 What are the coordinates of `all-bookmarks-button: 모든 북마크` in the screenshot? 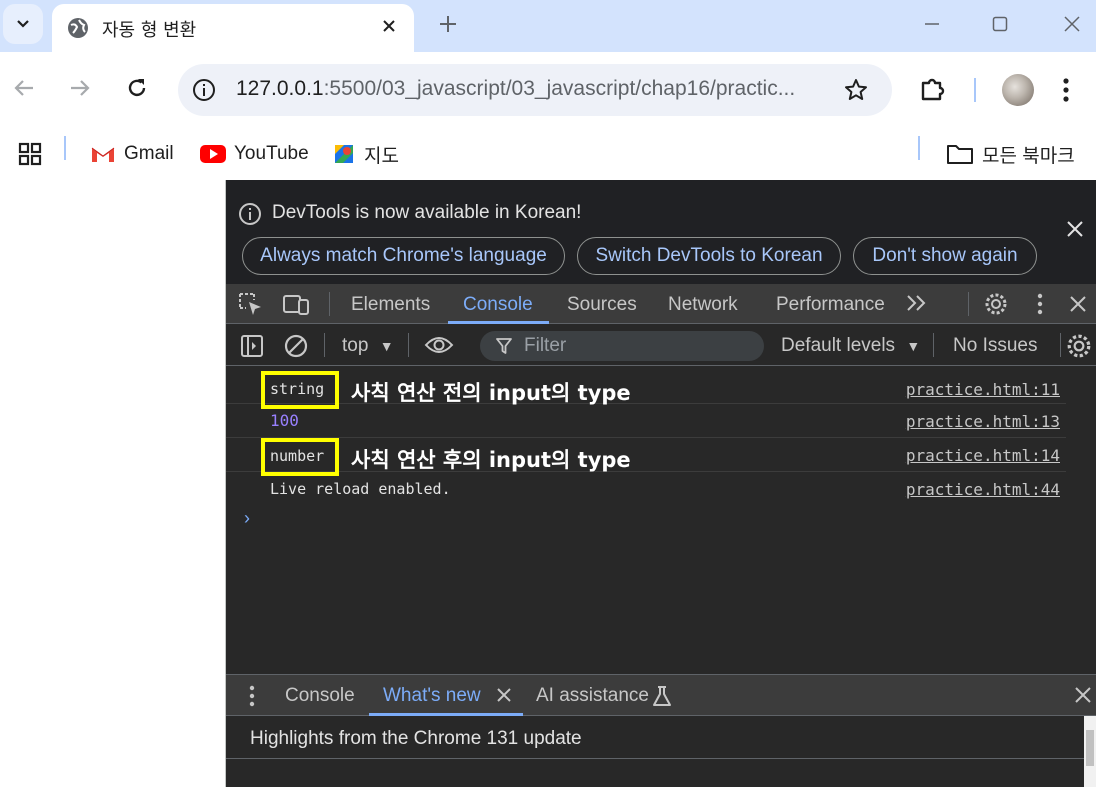 It's located at (1010, 154).